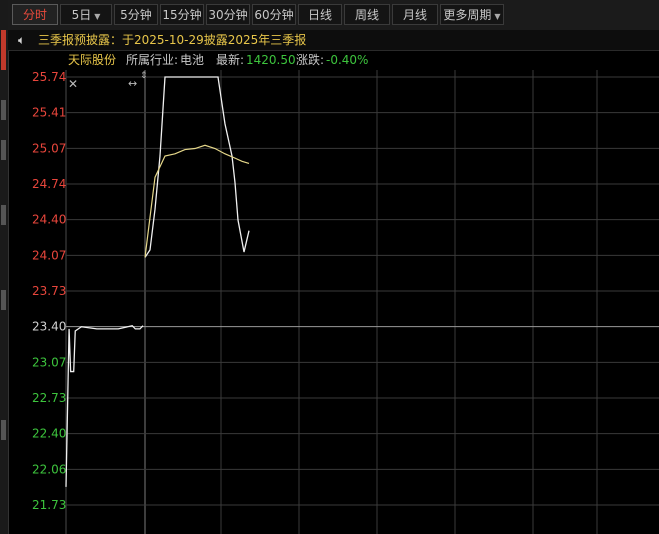 Image resolution: width=659 pixels, height=534 pixels. What do you see at coordinates (144, 76) in the screenshot?
I see `updown-icon: ⇕` at bounding box center [144, 76].